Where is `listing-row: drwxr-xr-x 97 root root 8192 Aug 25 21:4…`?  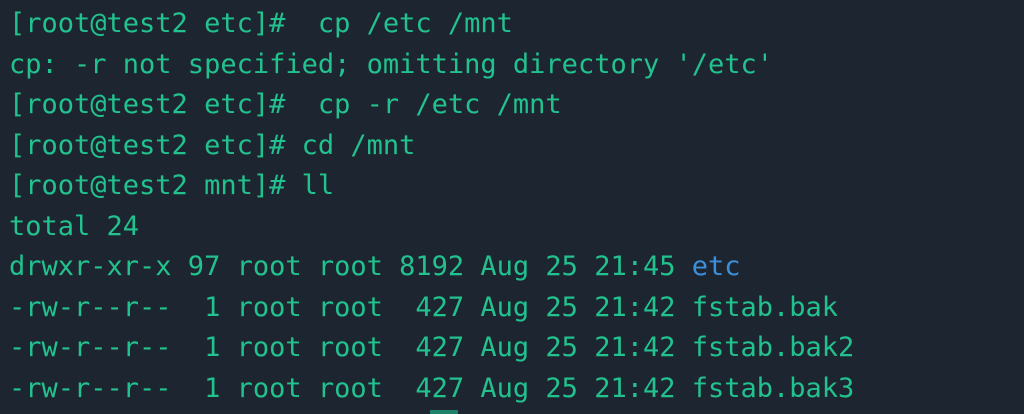 listing-row: drwxr-xr-x 97 root root 8192 Aug 25 21:4… is located at coordinates (516, 267).